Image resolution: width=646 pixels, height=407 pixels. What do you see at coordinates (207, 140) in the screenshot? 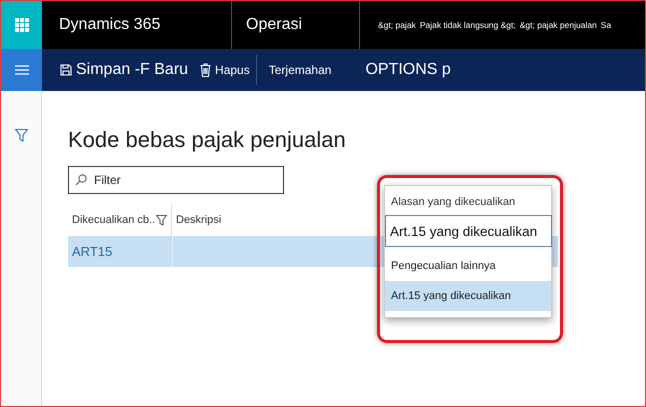
I see `page-title: Kode bebas pajak penjualan` at bounding box center [207, 140].